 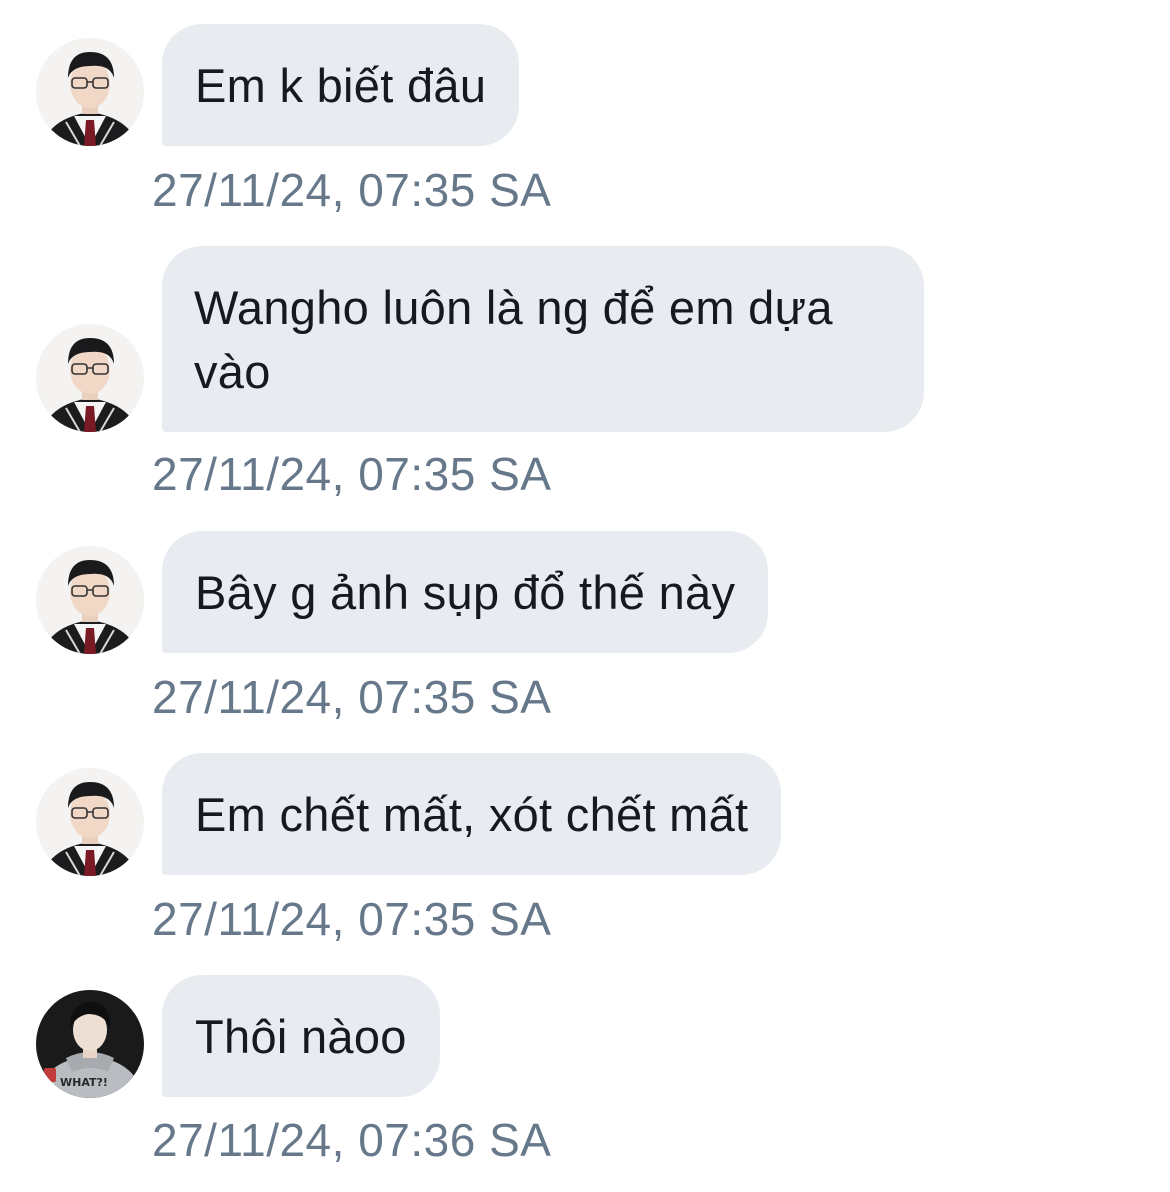 I want to click on message-text: Thôi nàoo, so click(x=301, y=1036).